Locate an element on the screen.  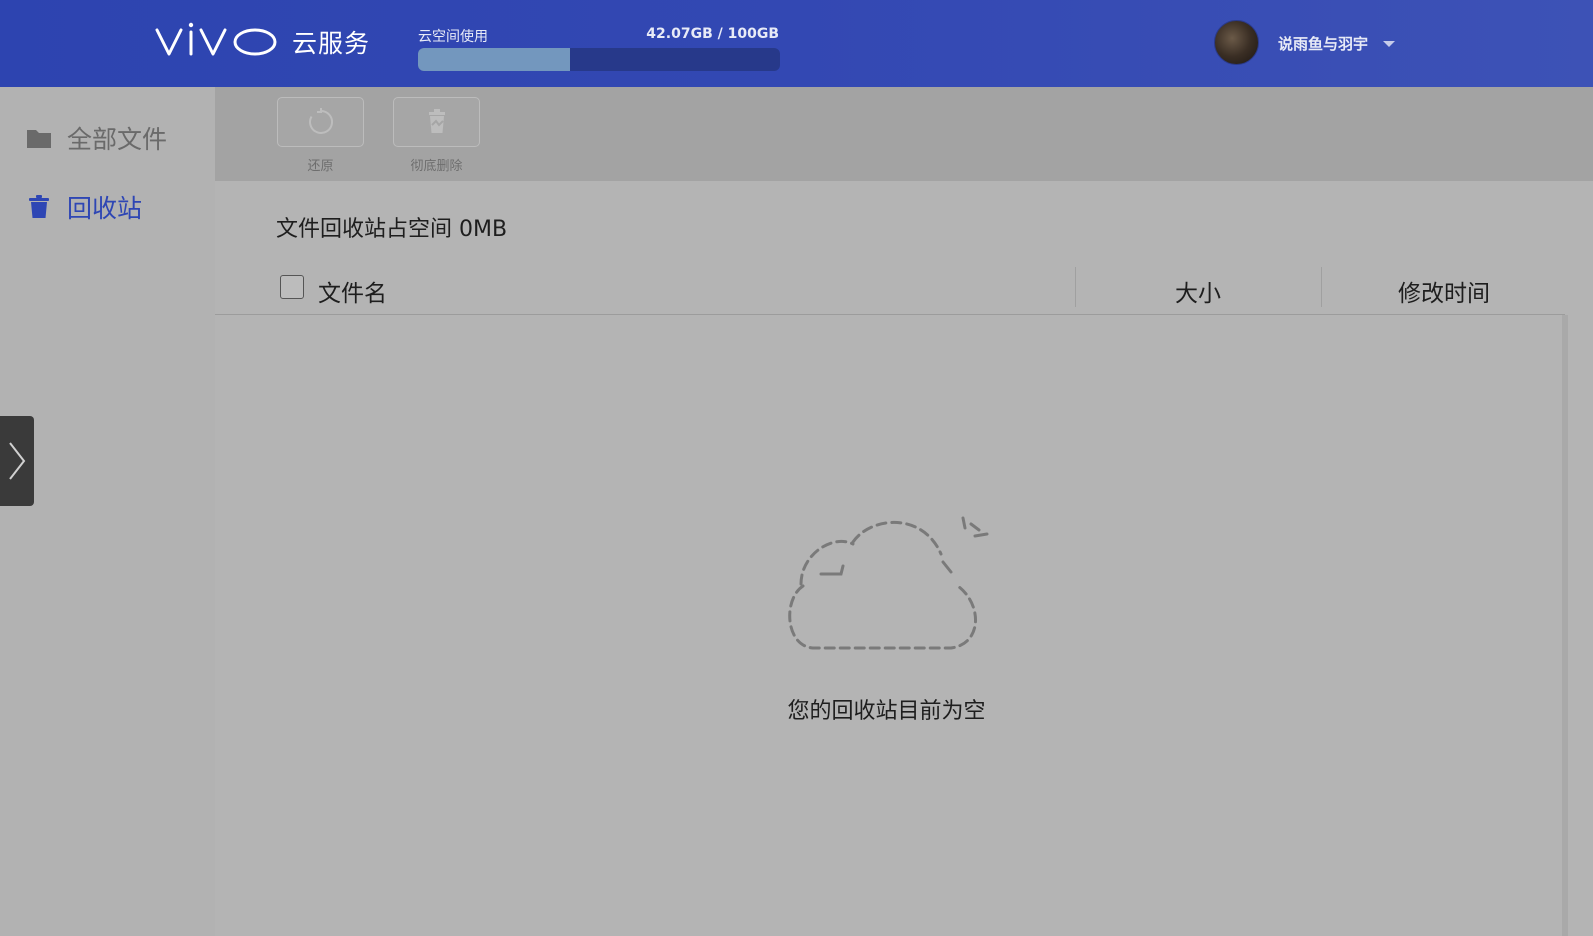
trash-icon is located at coordinates (39, 206).